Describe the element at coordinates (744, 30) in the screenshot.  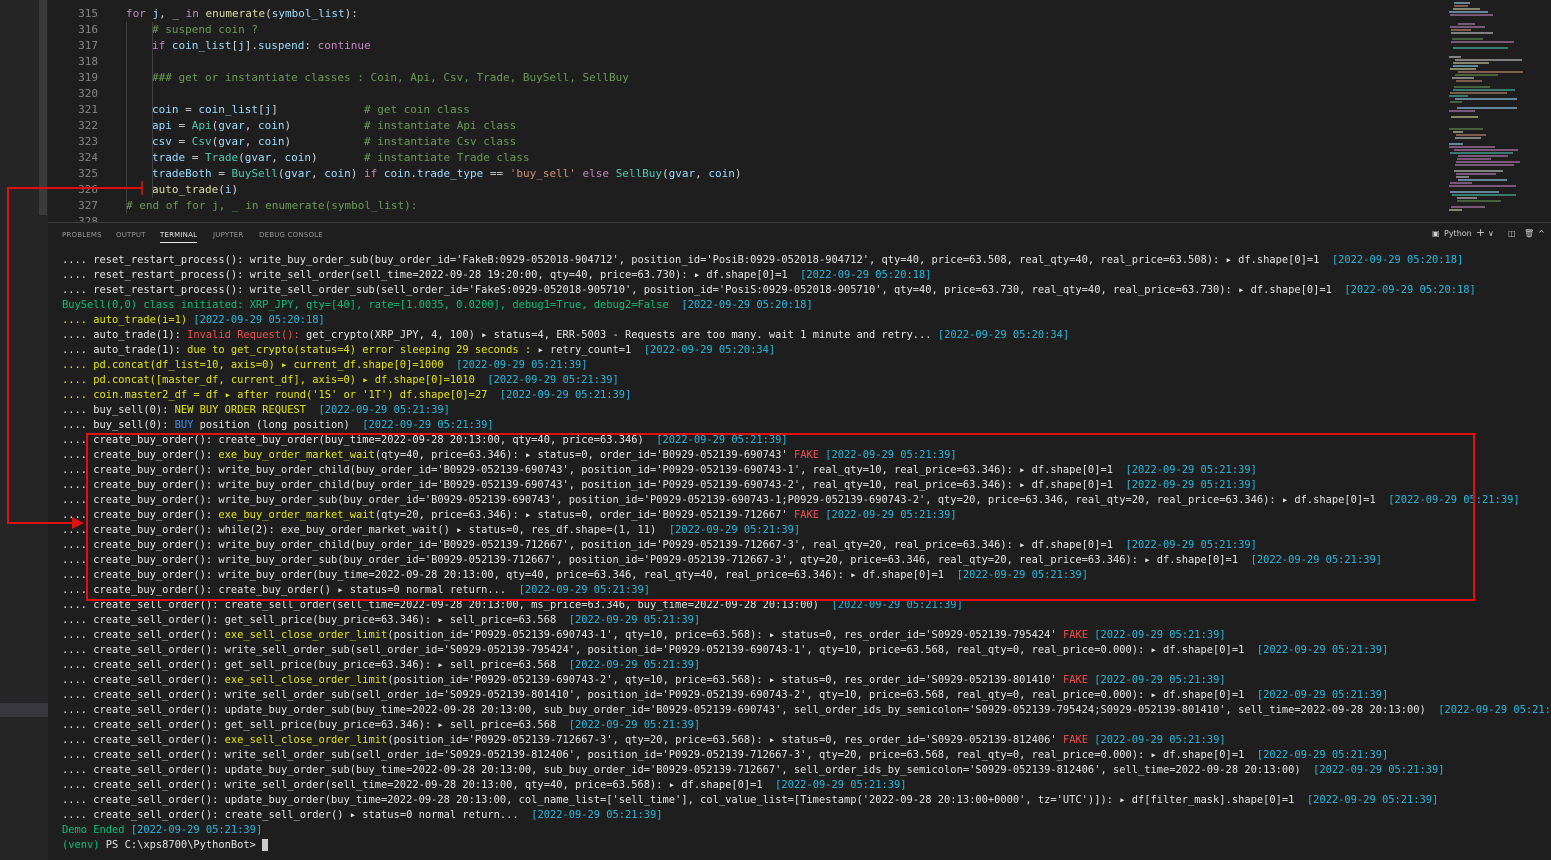
I see `code-line: 316 # suspend coin ?` at that location.